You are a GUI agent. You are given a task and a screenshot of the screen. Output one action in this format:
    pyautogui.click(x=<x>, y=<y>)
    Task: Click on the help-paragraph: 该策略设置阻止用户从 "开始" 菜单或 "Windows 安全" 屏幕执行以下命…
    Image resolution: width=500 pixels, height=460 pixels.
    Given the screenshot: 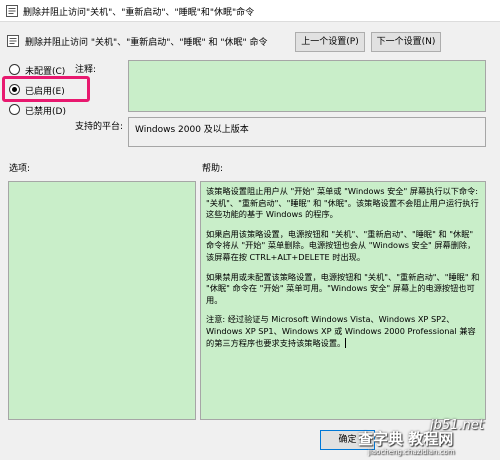 What is the action you would take?
    pyautogui.click(x=342, y=203)
    